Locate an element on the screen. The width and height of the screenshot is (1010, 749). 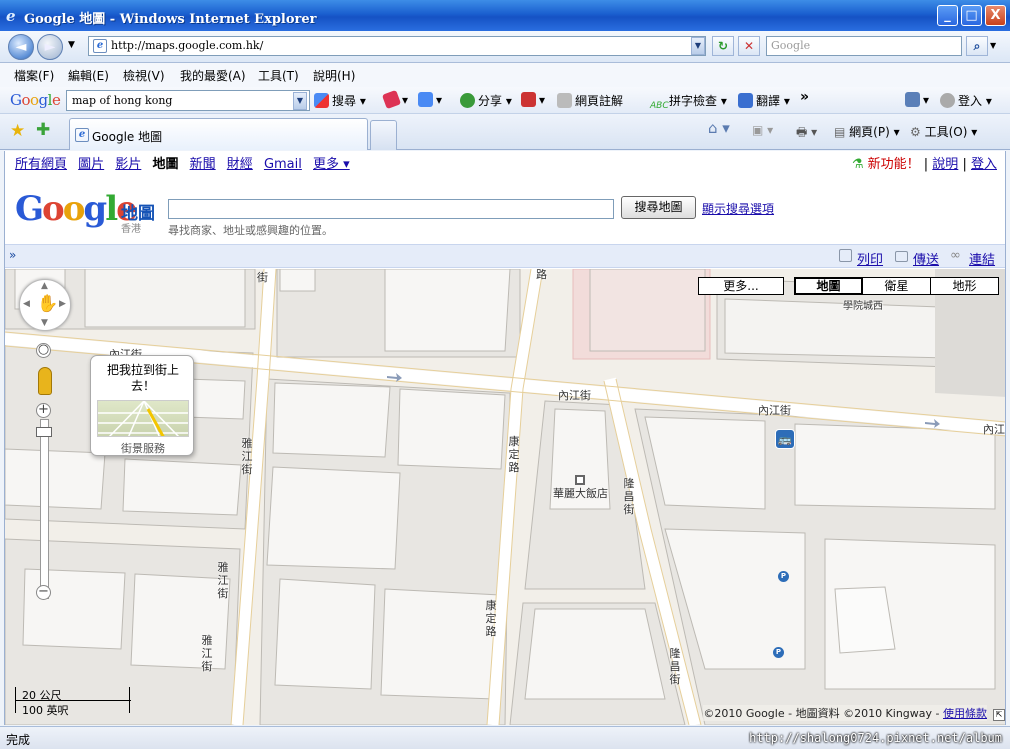
bus-stop-icon: 🚌 is located at coordinates (785, 439).